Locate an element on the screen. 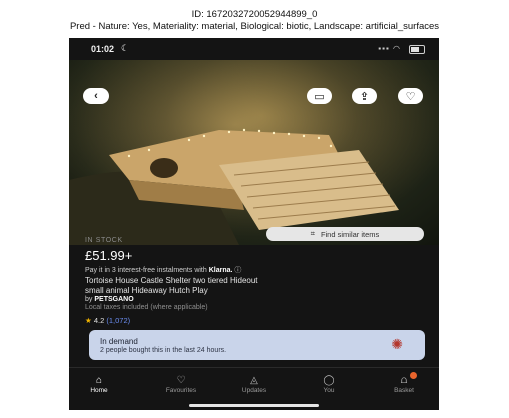 This screenshot has height=418, width=509. bell-icon: ◬ is located at coordinates (254, 380).